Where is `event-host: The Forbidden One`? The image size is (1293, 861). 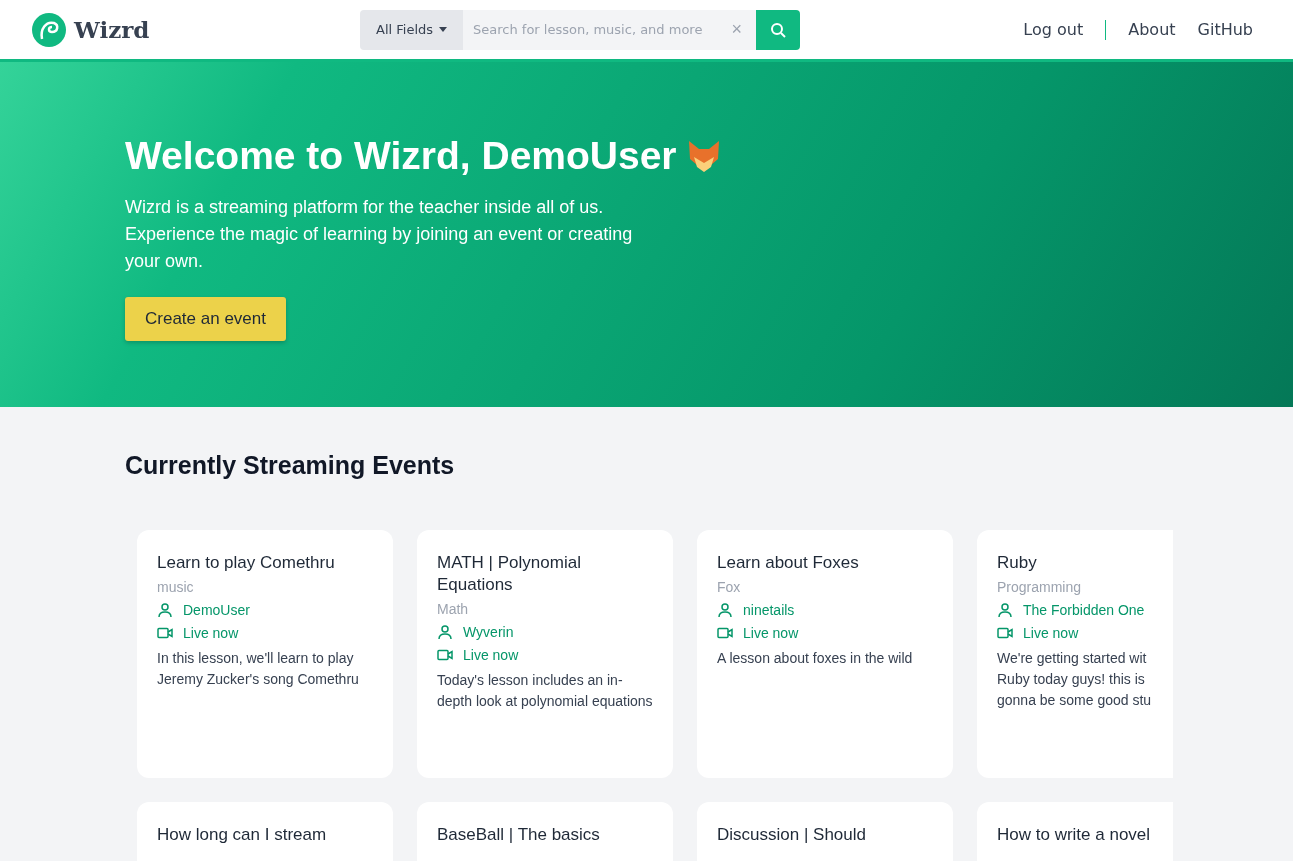 event-host: The Forbidden One is located at coordinates (1084, 610).